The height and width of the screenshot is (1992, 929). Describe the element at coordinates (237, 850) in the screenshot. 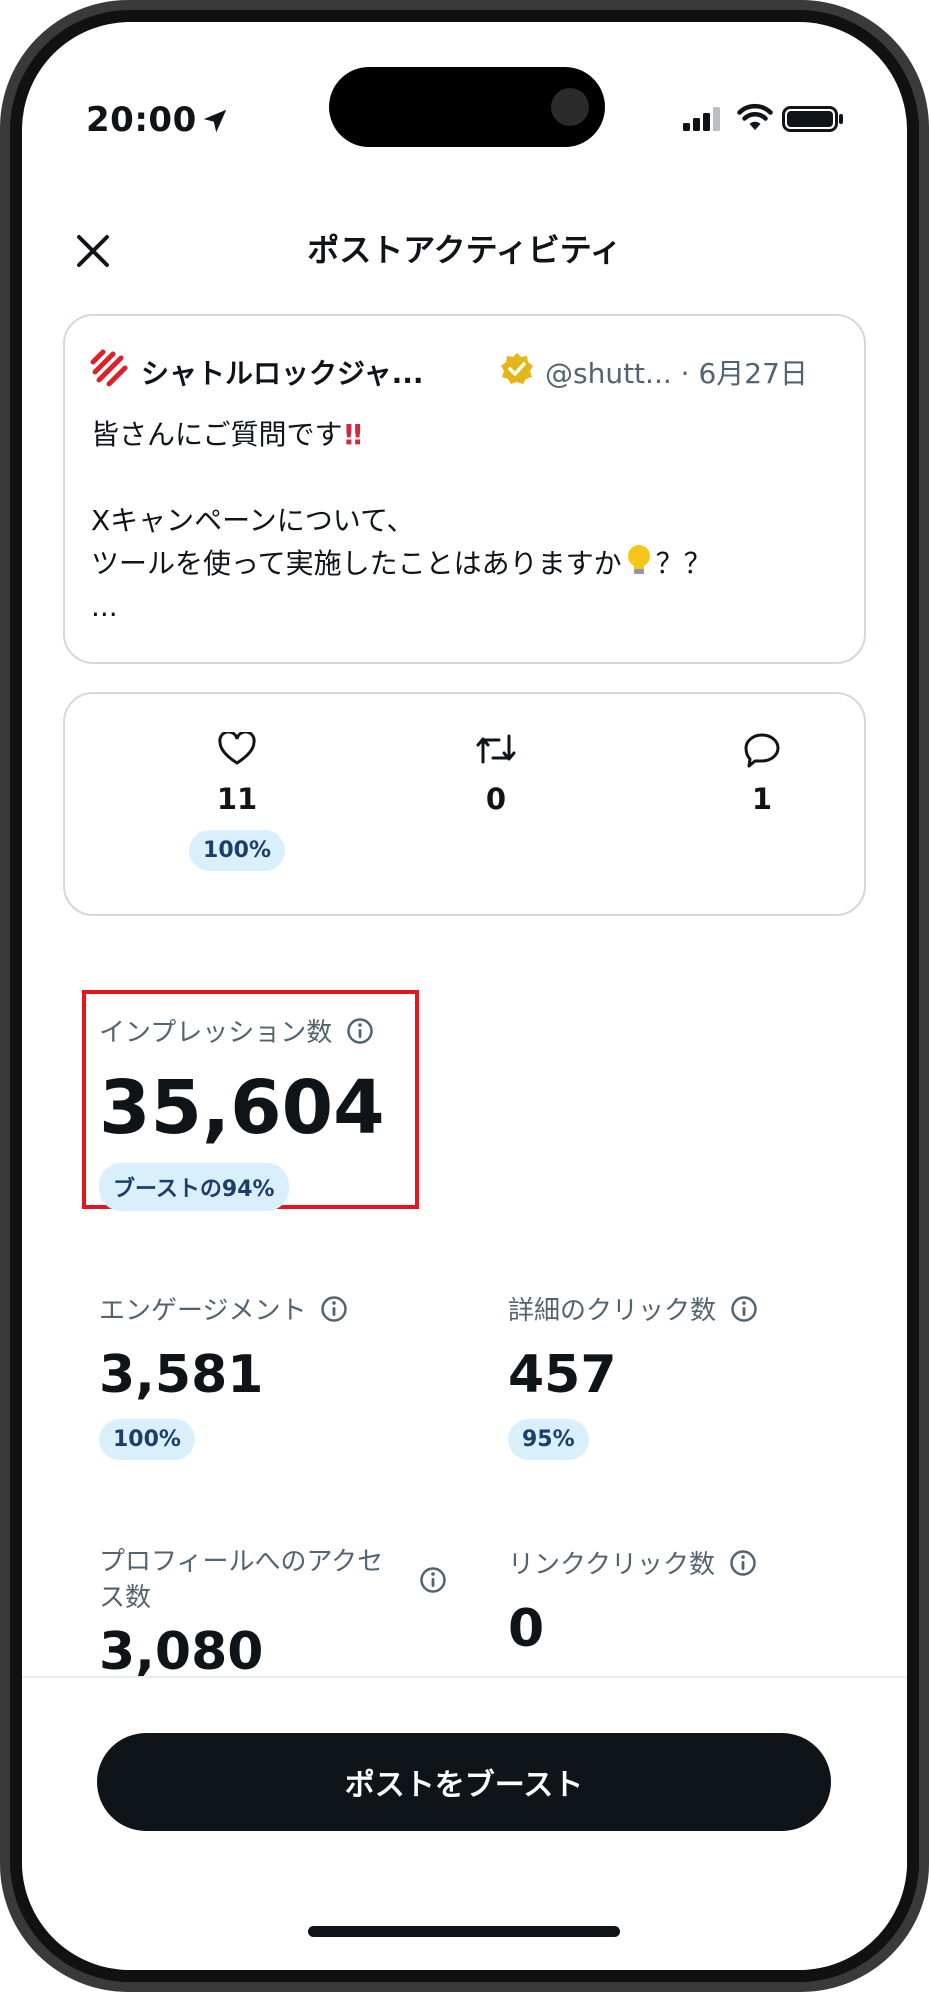

I see `likes-badge: 100%` at that location.